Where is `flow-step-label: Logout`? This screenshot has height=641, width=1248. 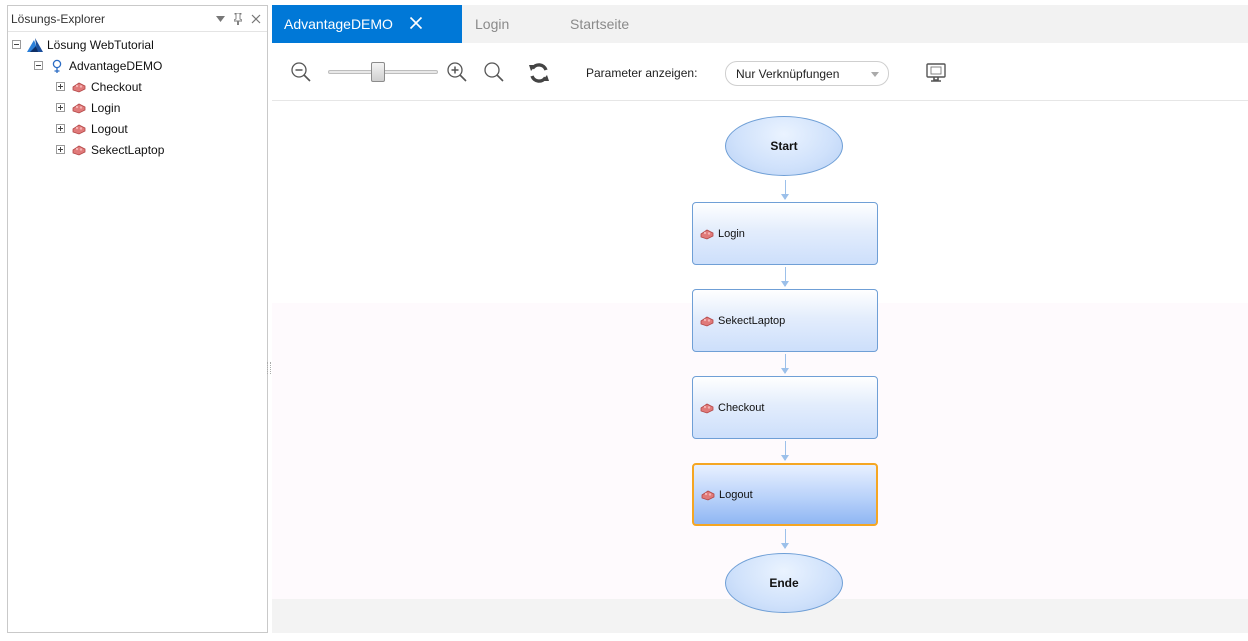 flow-step-label: Logout is located at coordinates (736, 494).